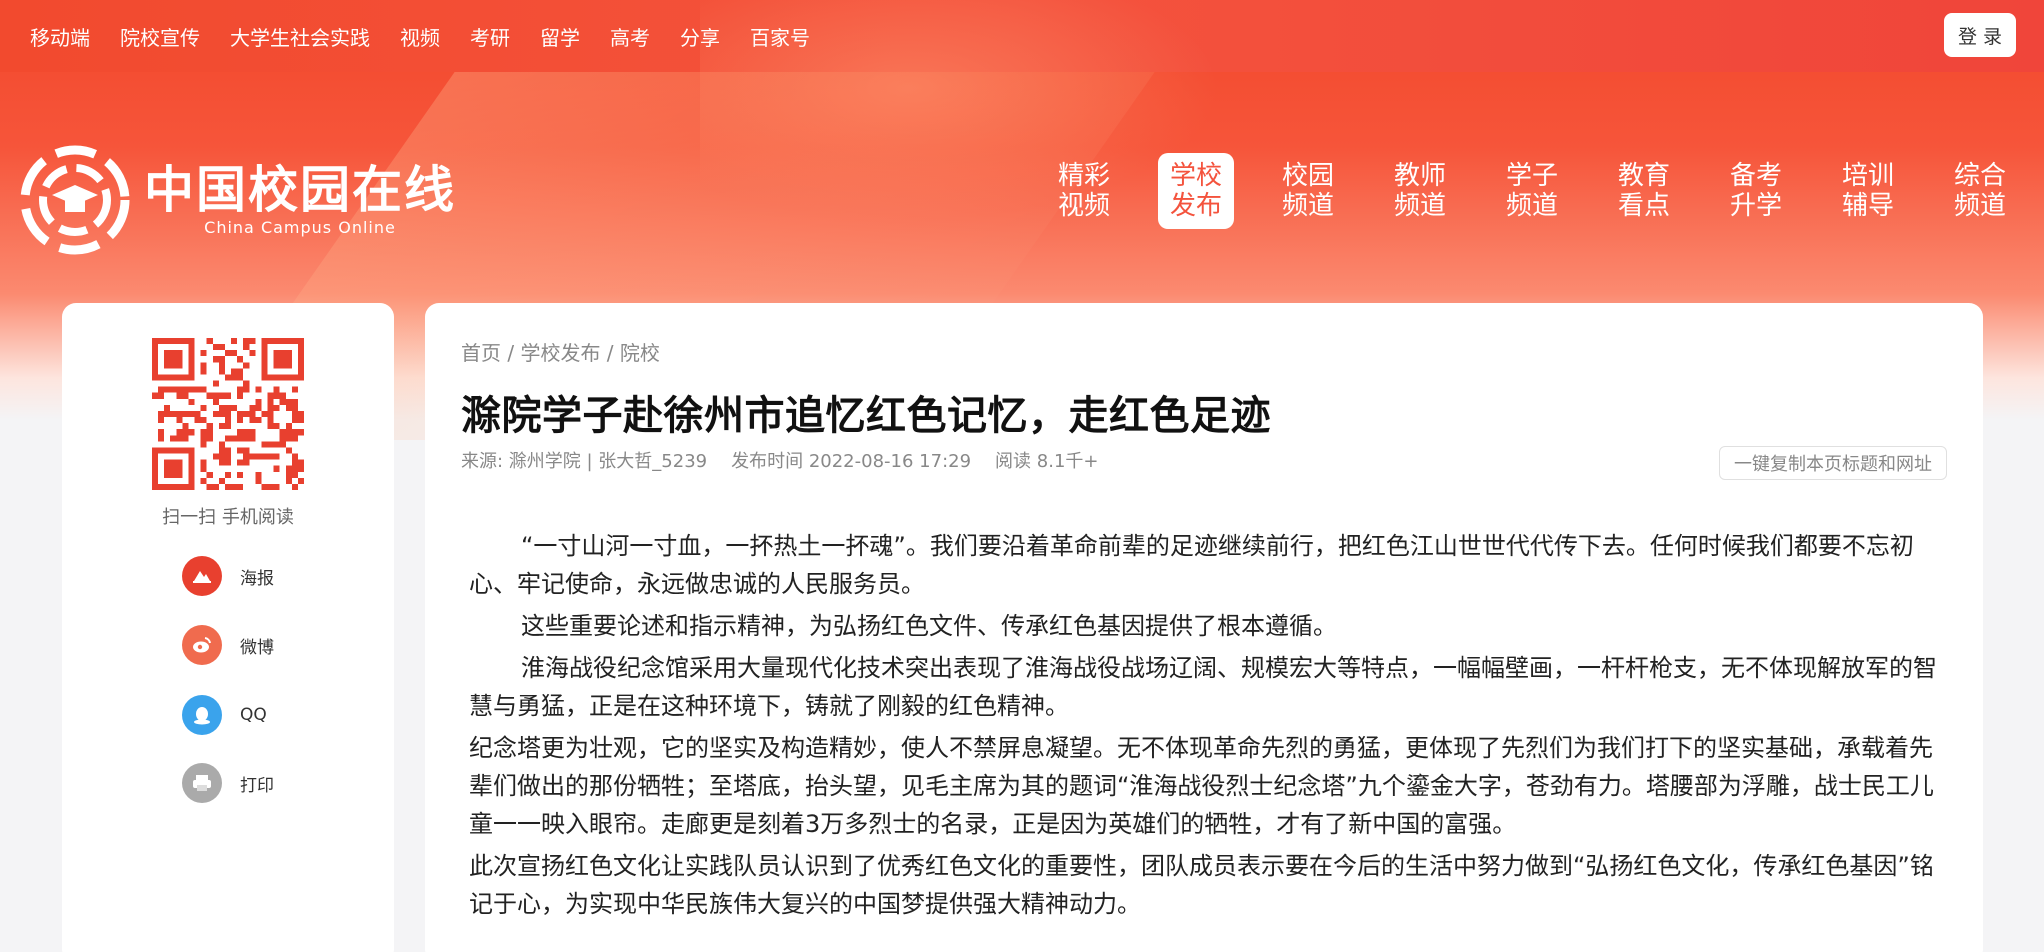 The width and height of the screenshot is (2044, 952). Describe the element at coordinates (202, 576) in the screenshot. I see `poster-icon` at that location.